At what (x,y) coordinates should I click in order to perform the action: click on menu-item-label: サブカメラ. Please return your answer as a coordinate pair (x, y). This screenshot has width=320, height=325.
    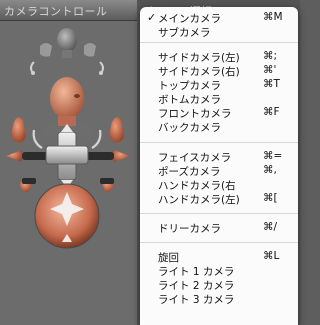
    Looking at the image, I should click on (184, 33).